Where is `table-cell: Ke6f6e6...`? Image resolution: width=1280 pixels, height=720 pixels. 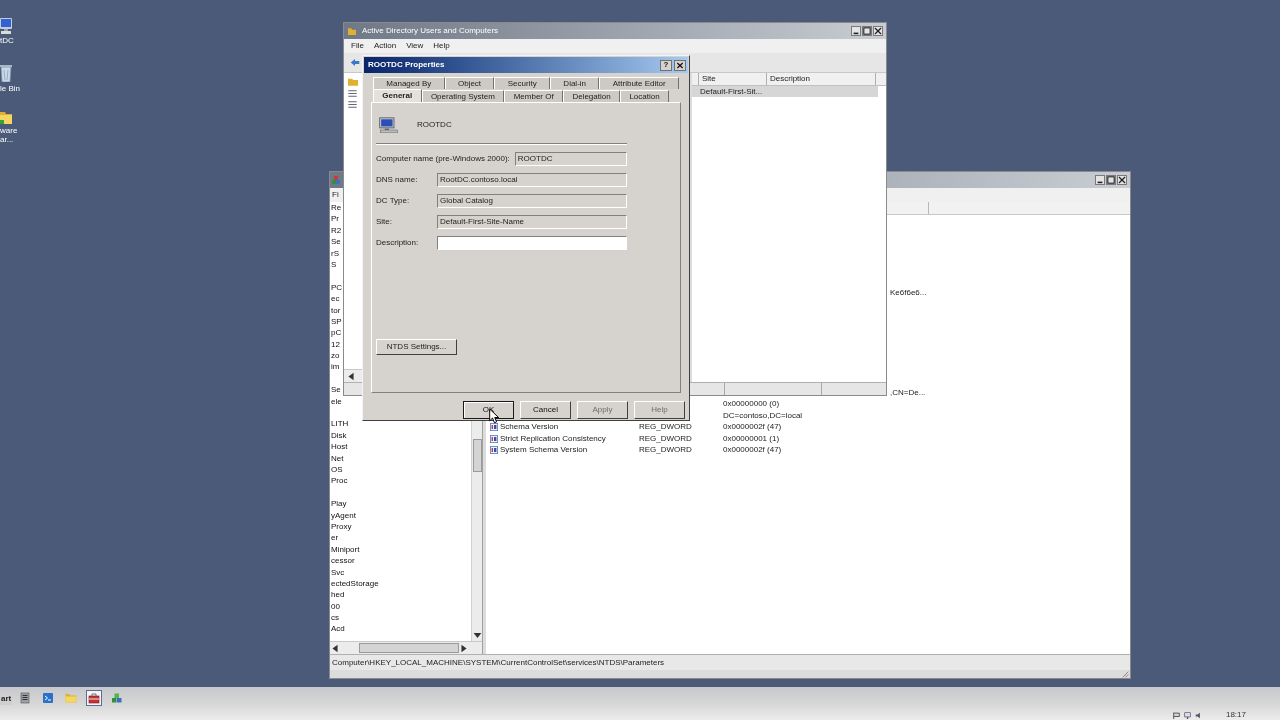 table-cell: Ke6f6e6... is located at coordinates (908, 292).